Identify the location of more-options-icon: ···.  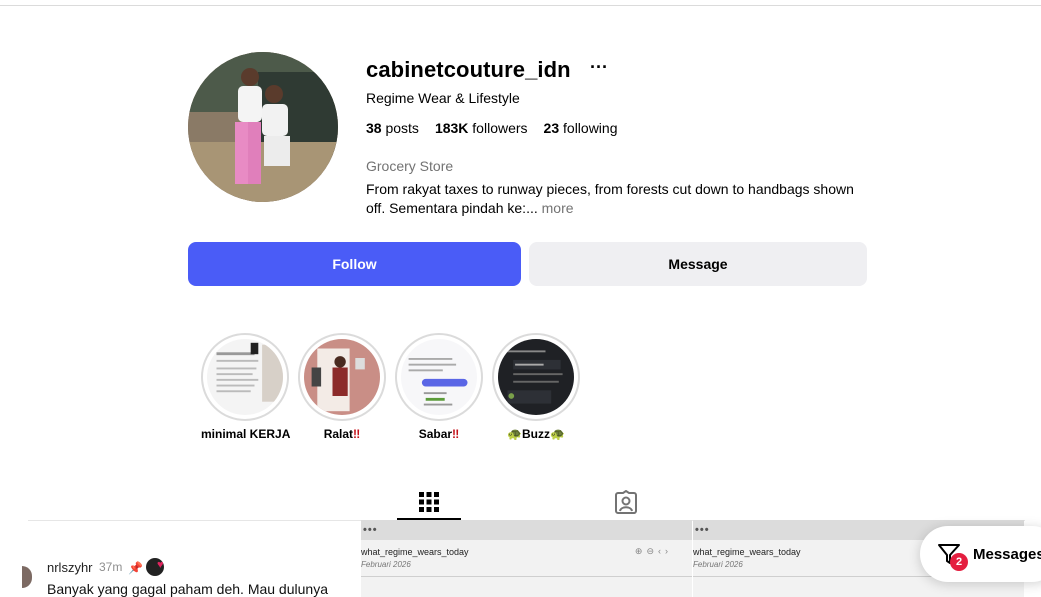
(599, 67).